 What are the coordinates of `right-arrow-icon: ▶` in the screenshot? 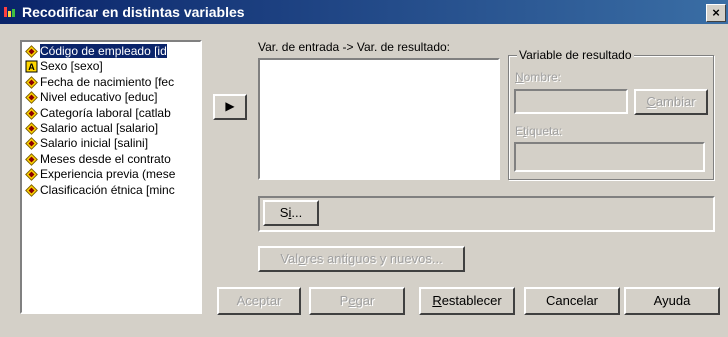 It's located at (230, 106).